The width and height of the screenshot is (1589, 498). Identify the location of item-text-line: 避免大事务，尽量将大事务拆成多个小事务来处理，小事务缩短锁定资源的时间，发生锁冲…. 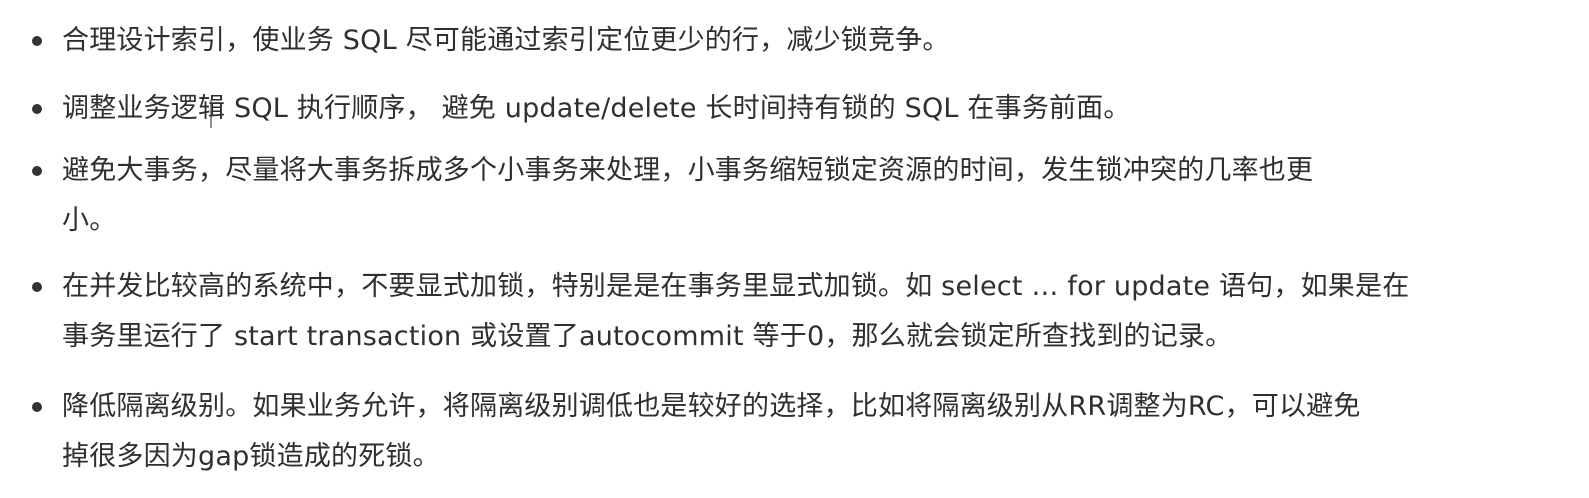
(688, 170).